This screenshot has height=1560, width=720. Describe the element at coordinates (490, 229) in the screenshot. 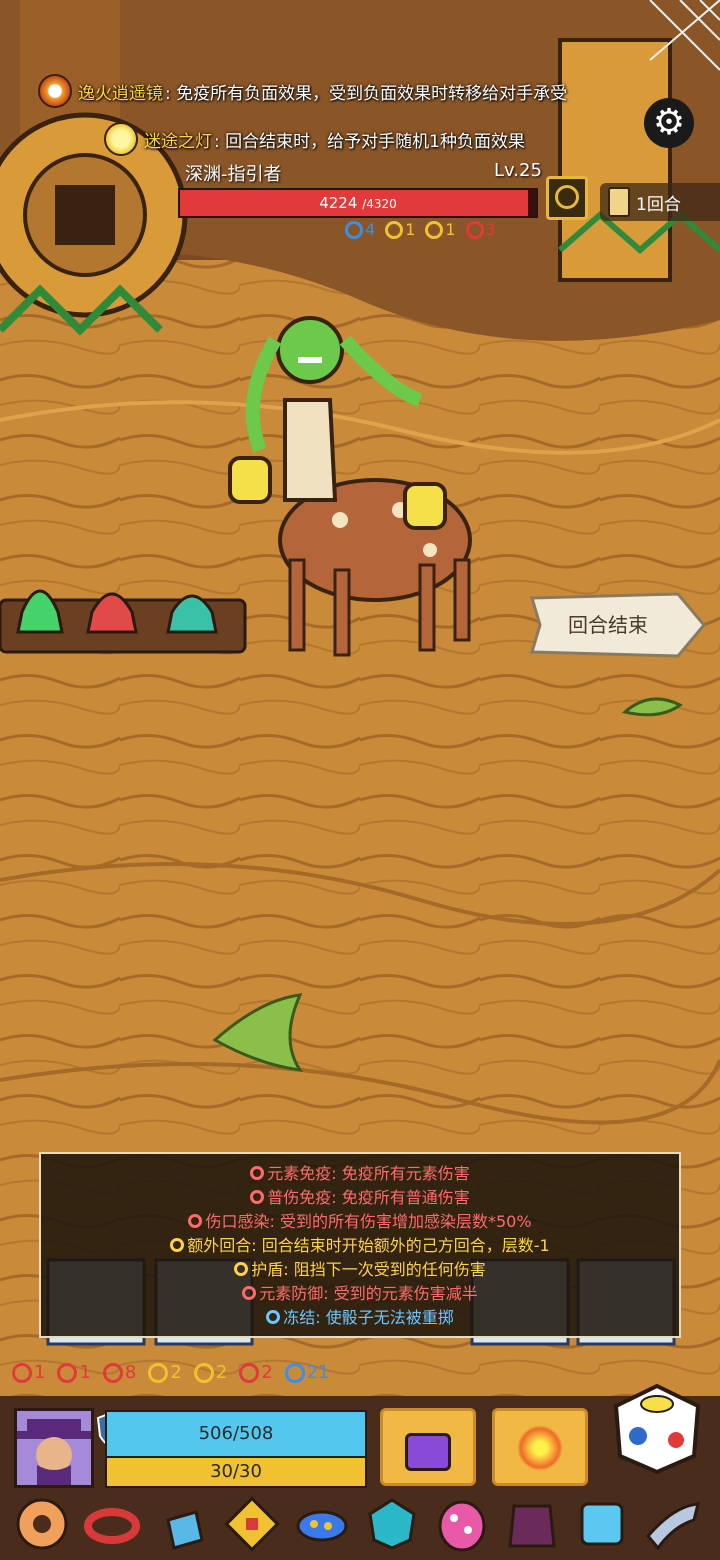

I see `enemy-stat-value: 3` at that location.